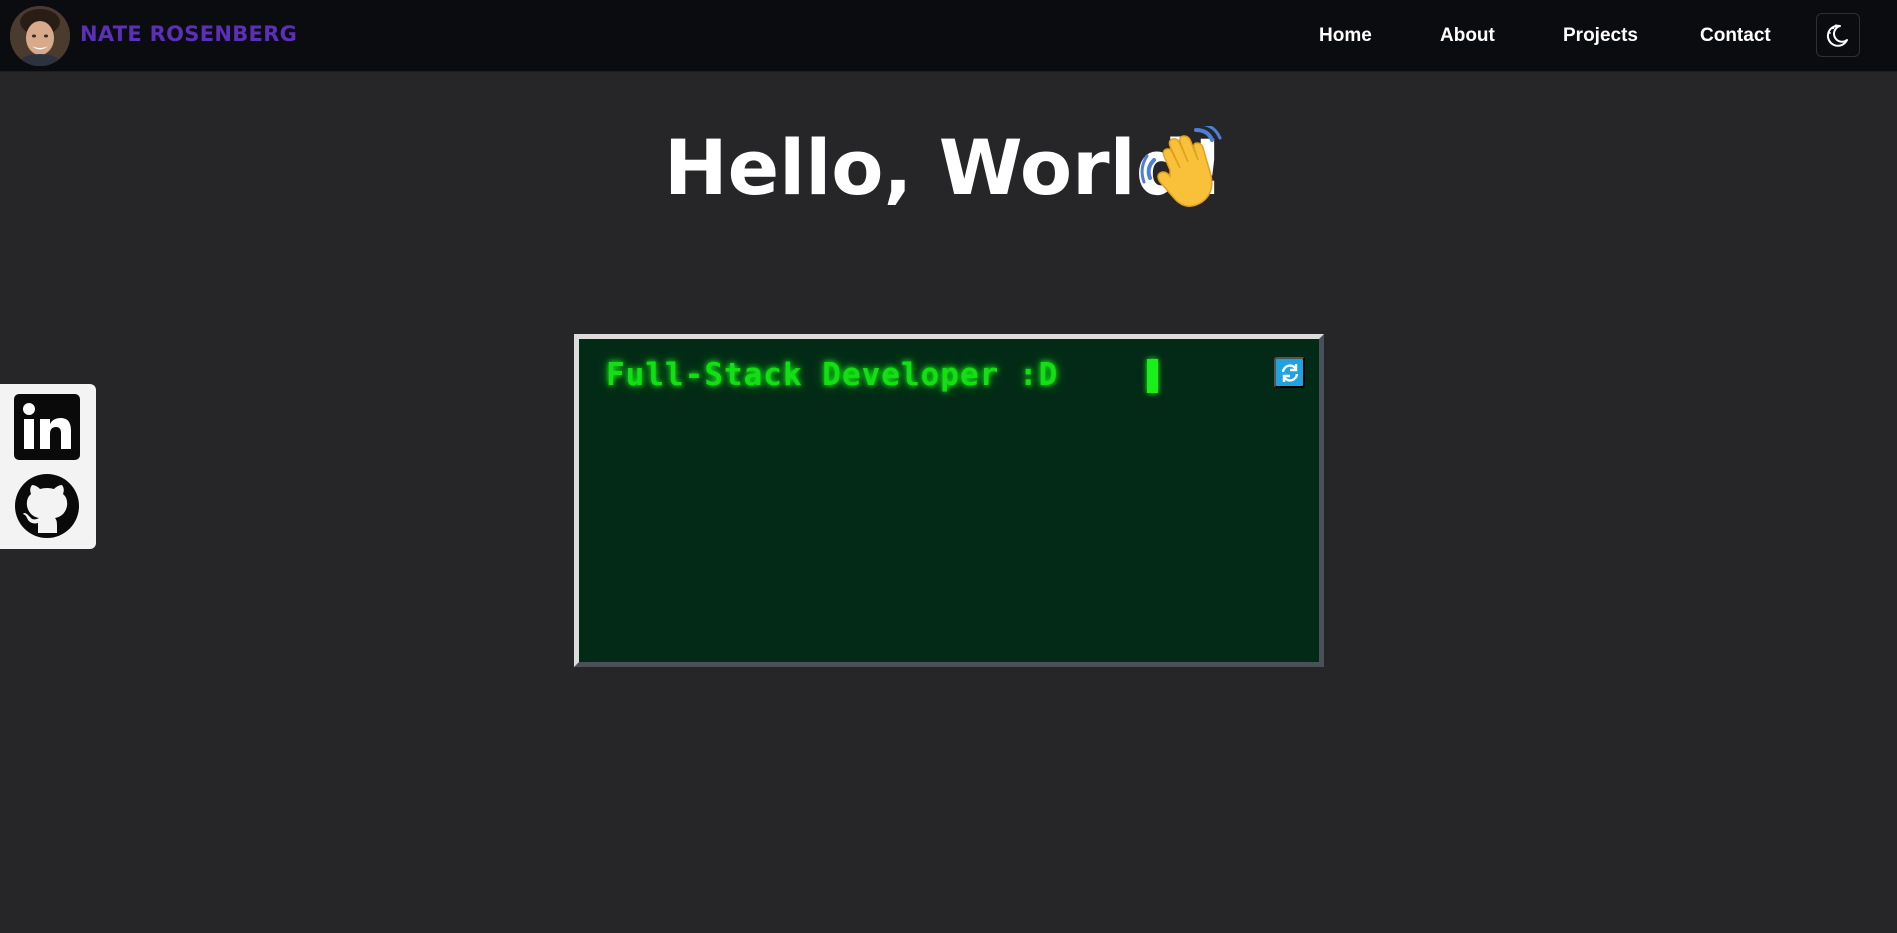 The height and width of the screenshot is (933, 1897). What do you see at coordinates (1600, 36) in the screenshot?
I see `nav-projects: Projects` at bounding box center [1600, 36].